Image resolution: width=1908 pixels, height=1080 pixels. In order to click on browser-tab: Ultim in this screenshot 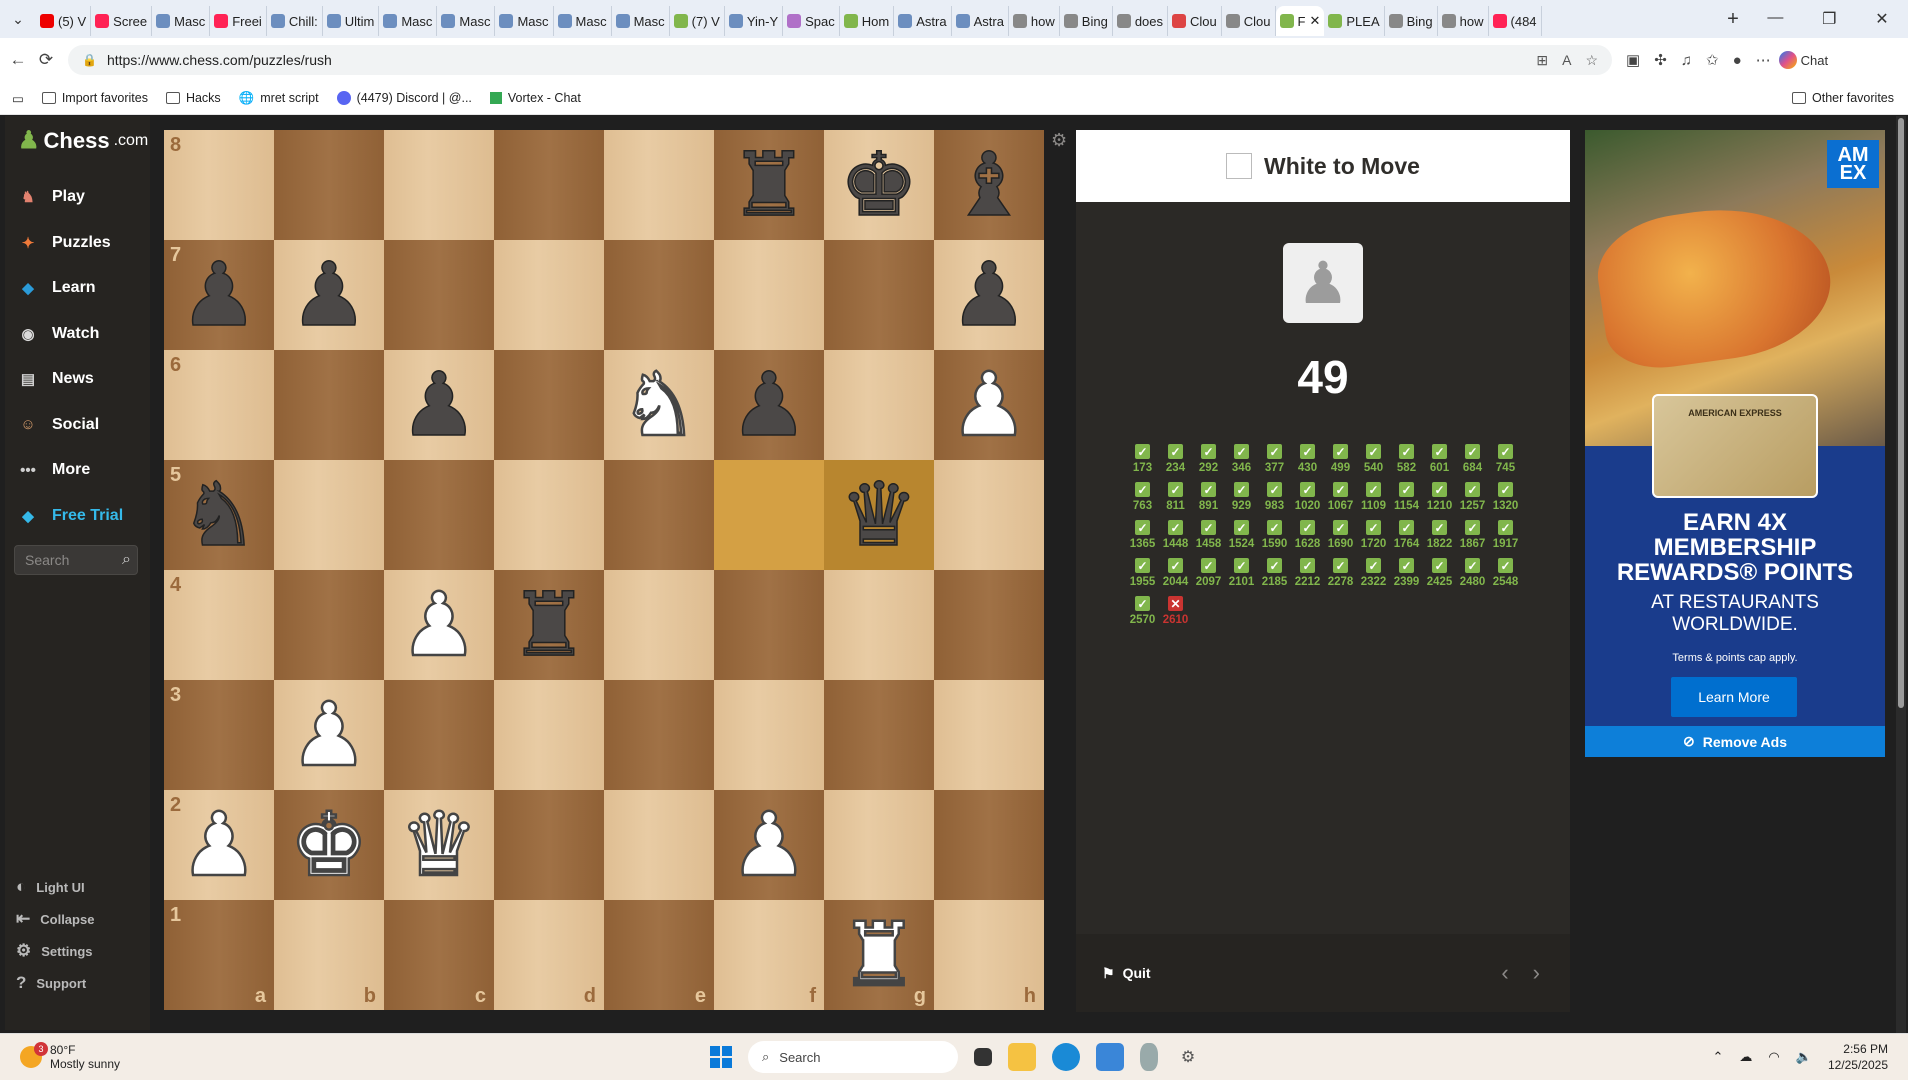, I will do `click(351, 21)`.